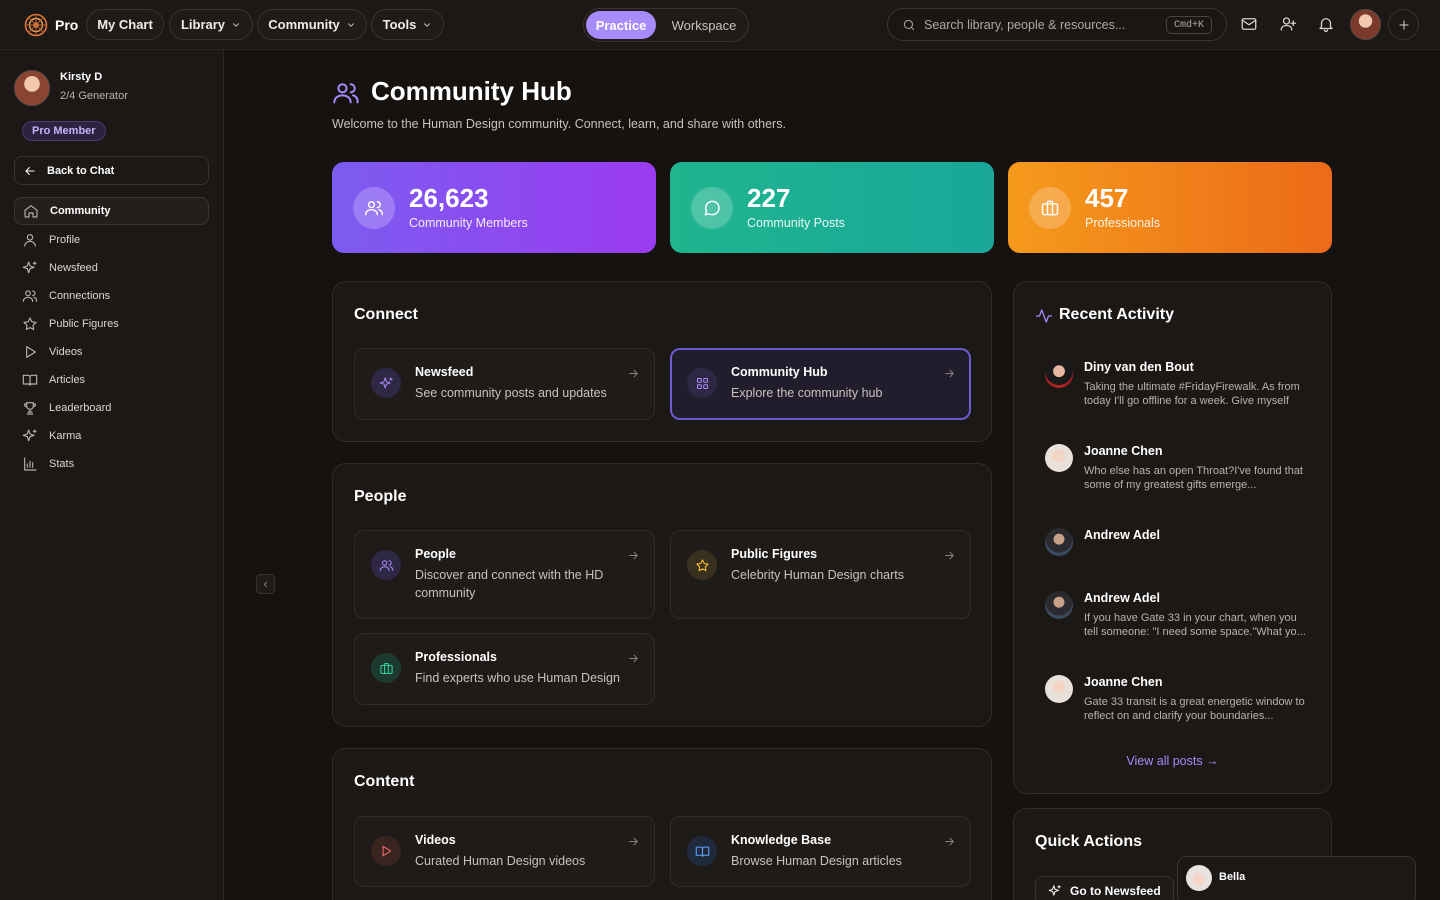  What do you see at coordinates (64, 131) in the screenshot?
I see `pro-member-badge: Pro Member` at bounding box center [64, 131].